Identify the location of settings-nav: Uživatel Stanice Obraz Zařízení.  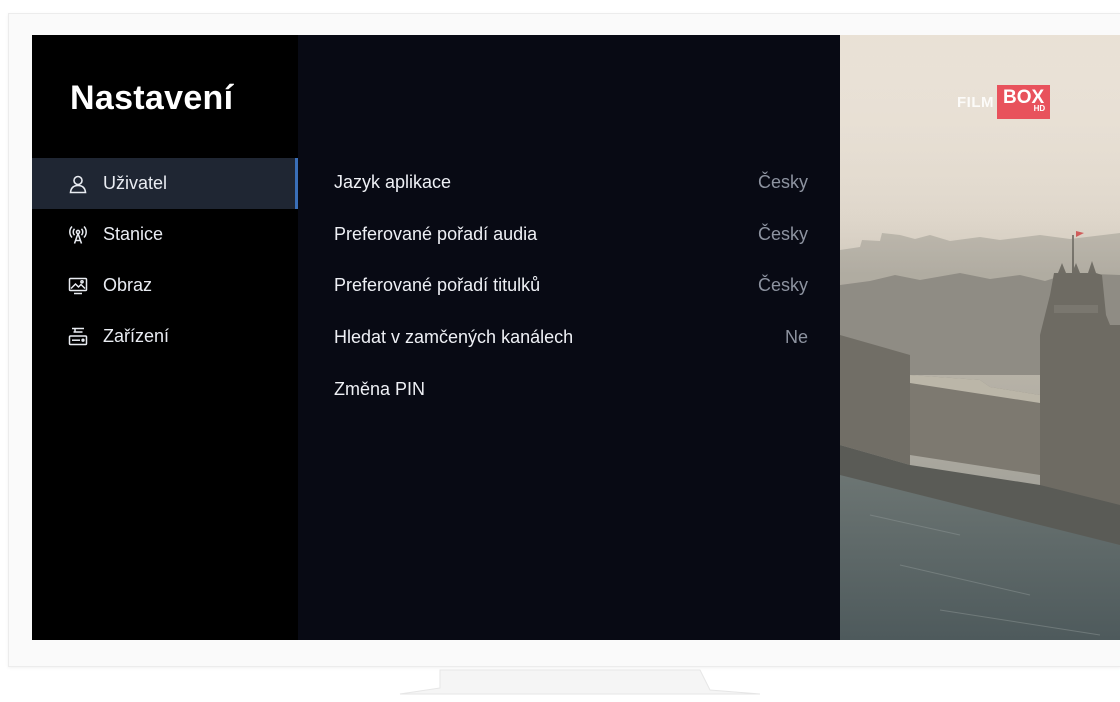
(165, 260).